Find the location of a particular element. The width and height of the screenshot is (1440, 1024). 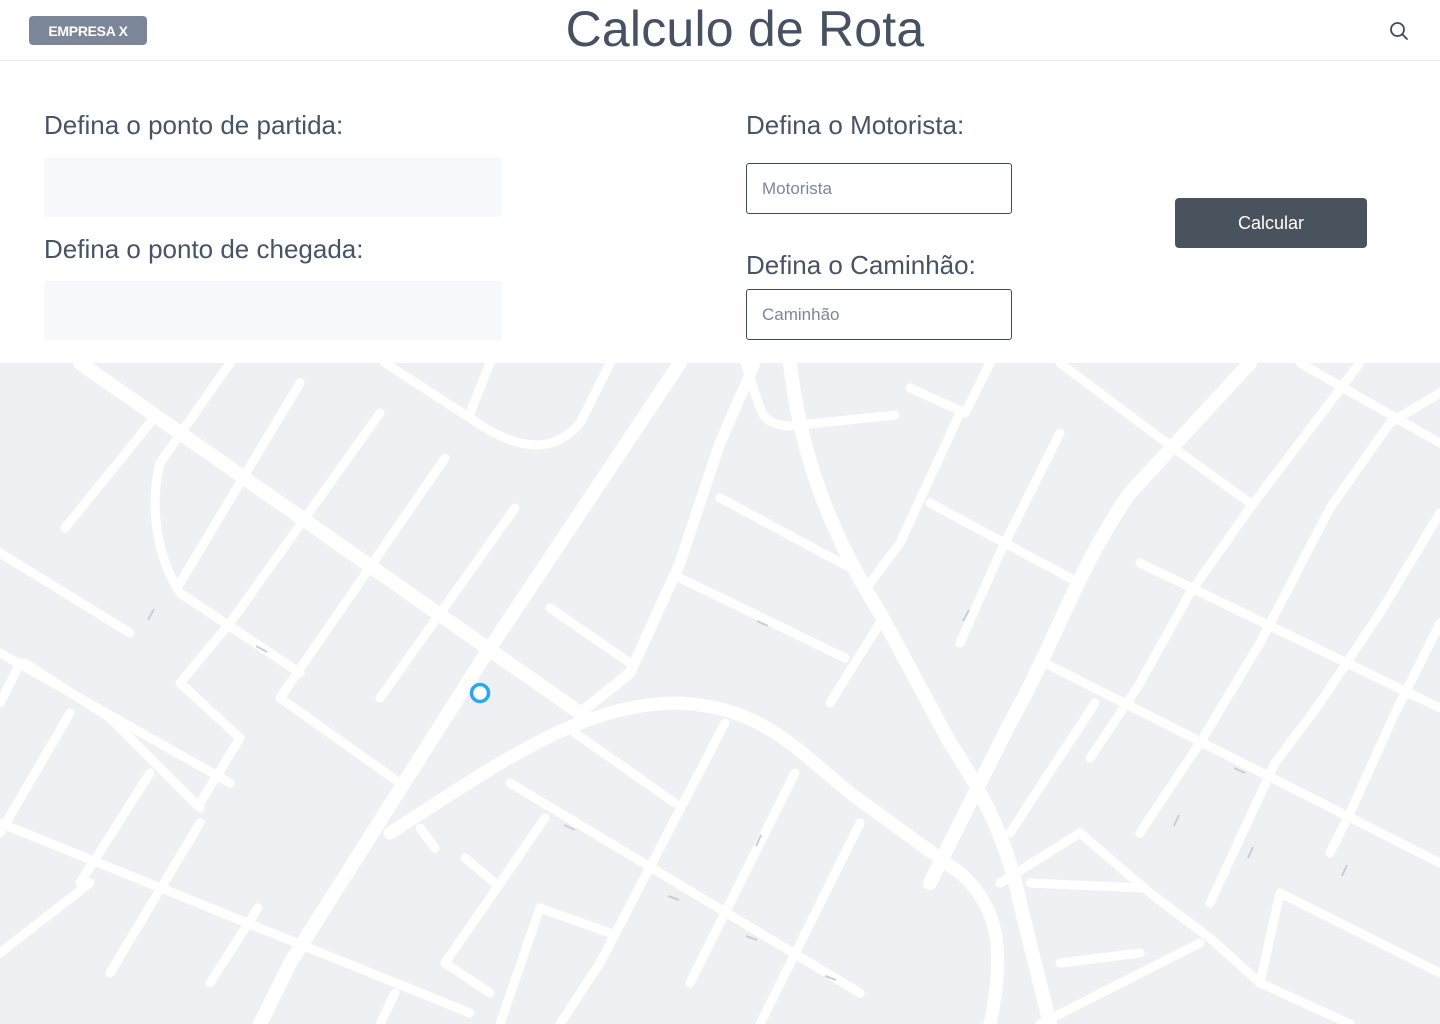

truck-input is located at coordinates (879, 314).